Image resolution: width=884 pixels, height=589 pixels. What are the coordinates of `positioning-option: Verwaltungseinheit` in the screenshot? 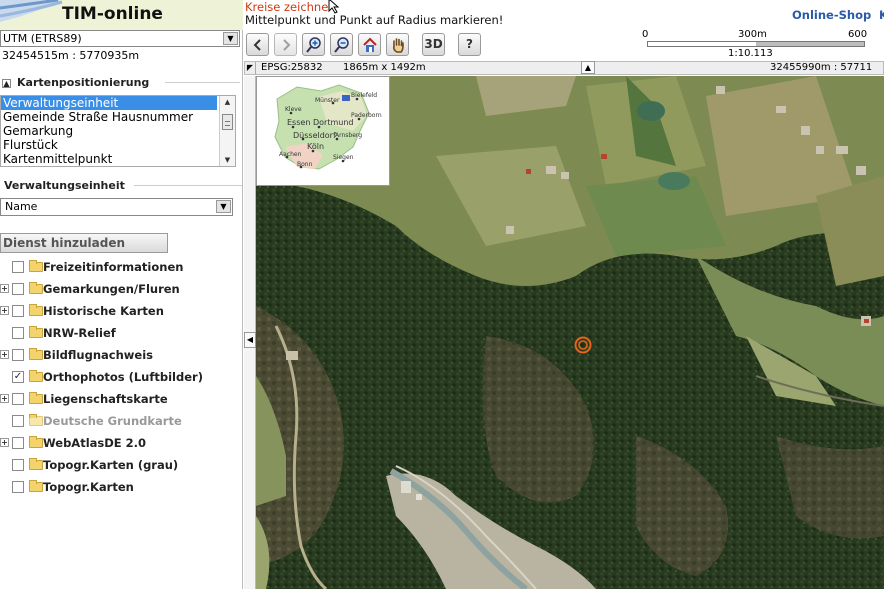 It's located at (109, 103).